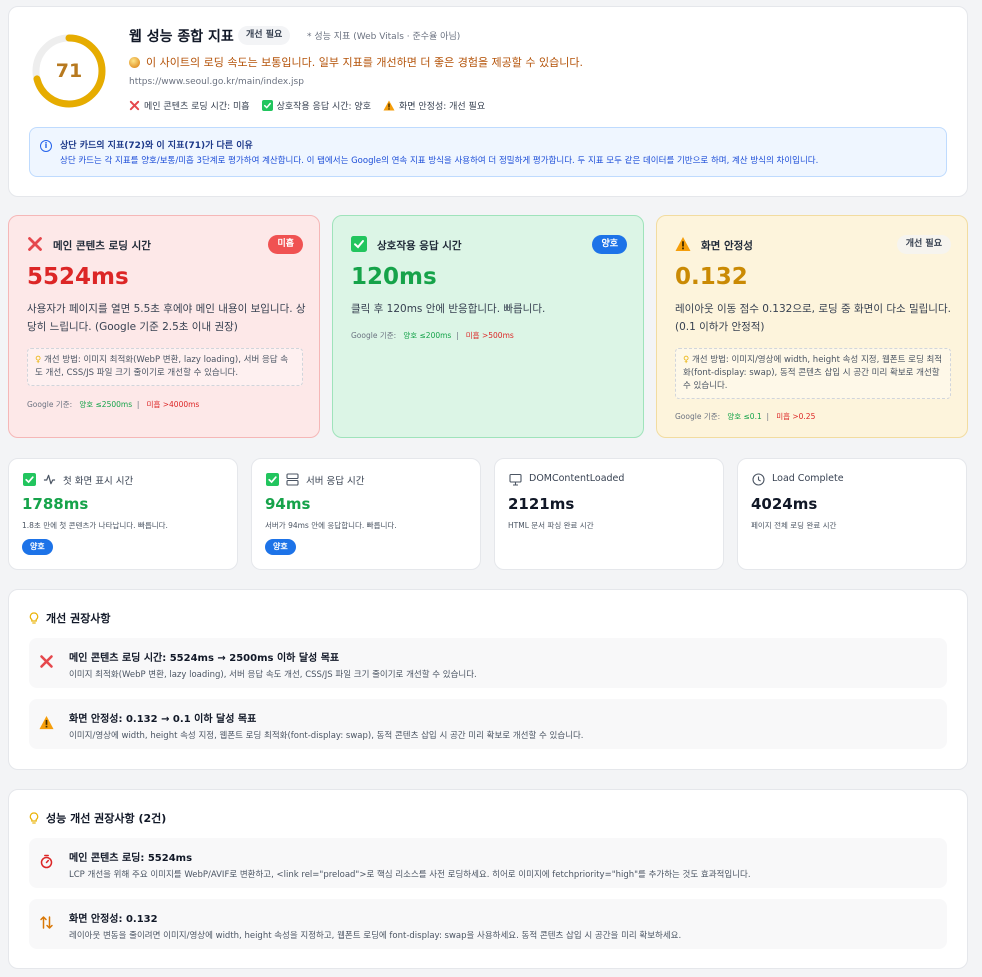 The image size is (982, 977). I want to click on metric-summary-lcp: 메인 콘텐츠 로딩 시간: 미흡, so click(189, 105).